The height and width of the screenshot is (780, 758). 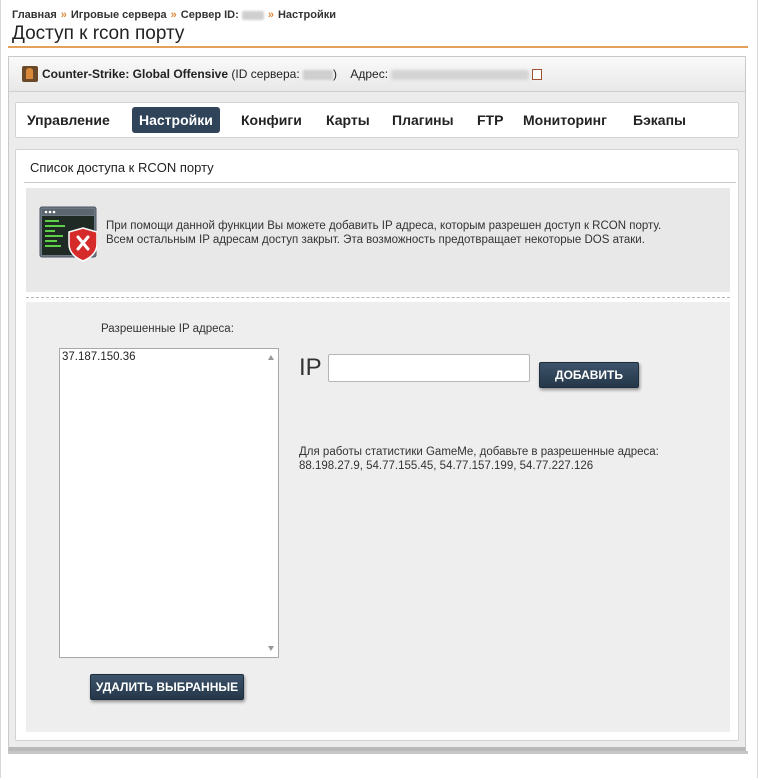 What do you see at coordinates (565, 120) in the screenshot?
I see `tab-monitoring: Мониторинг` at bounding box center [565, 120].